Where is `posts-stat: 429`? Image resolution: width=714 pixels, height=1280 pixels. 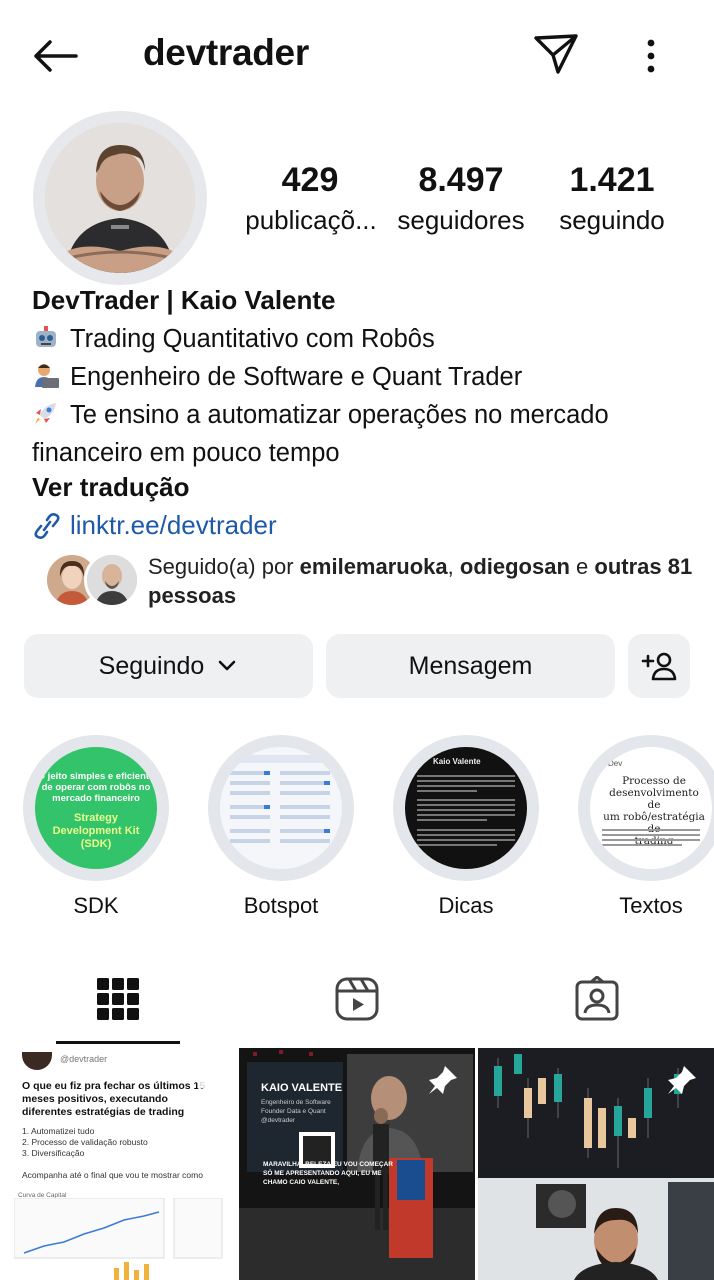 posts-stat: 429 is located at coordinates (310, 180).